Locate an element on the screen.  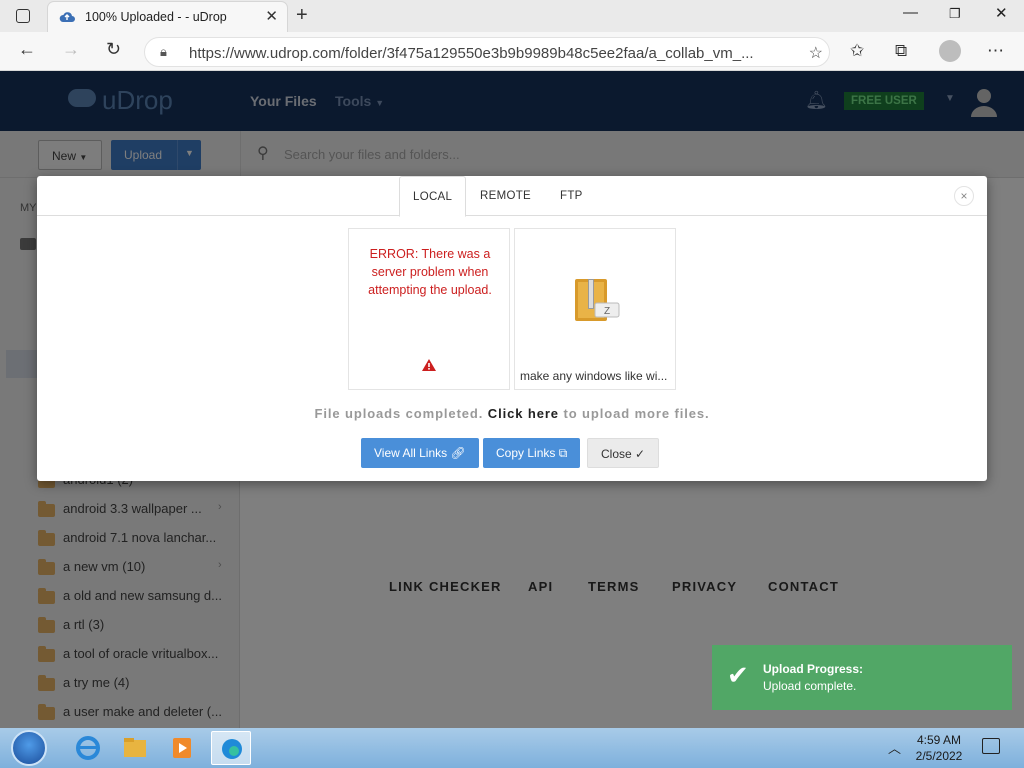
windows-taskbar: ︿ 4:59 AM 2/5/2022 is located at coordinates (512, 748).